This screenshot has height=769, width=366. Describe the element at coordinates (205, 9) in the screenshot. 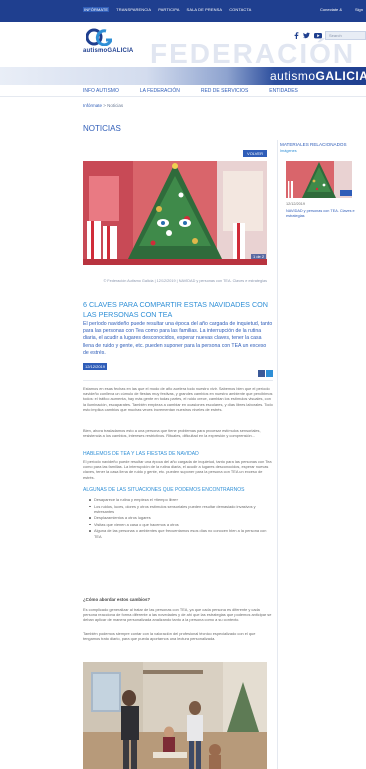

I see `top-nav-item-sala-de-prensa: SALA DE PRENSA` at that location.